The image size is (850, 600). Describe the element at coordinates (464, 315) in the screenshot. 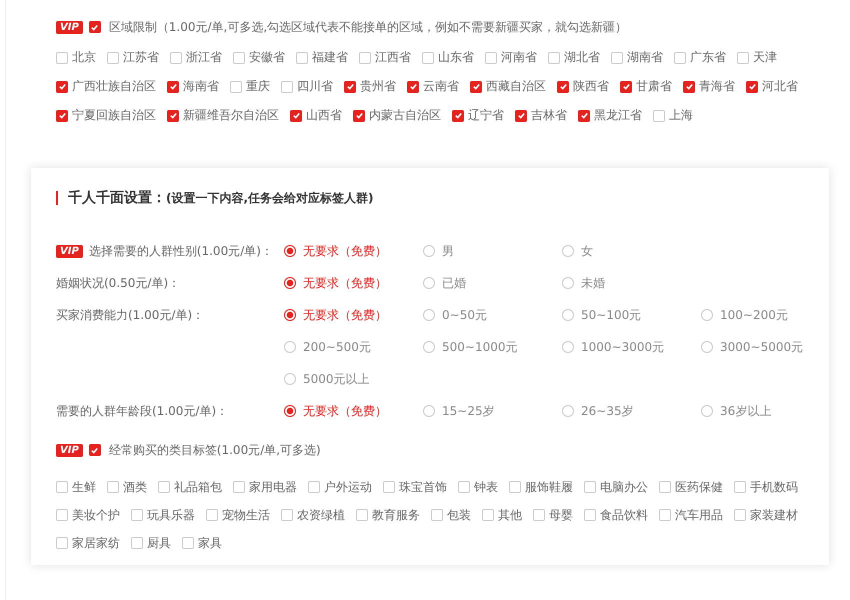

I see `option-label: 0~50元` at that location.